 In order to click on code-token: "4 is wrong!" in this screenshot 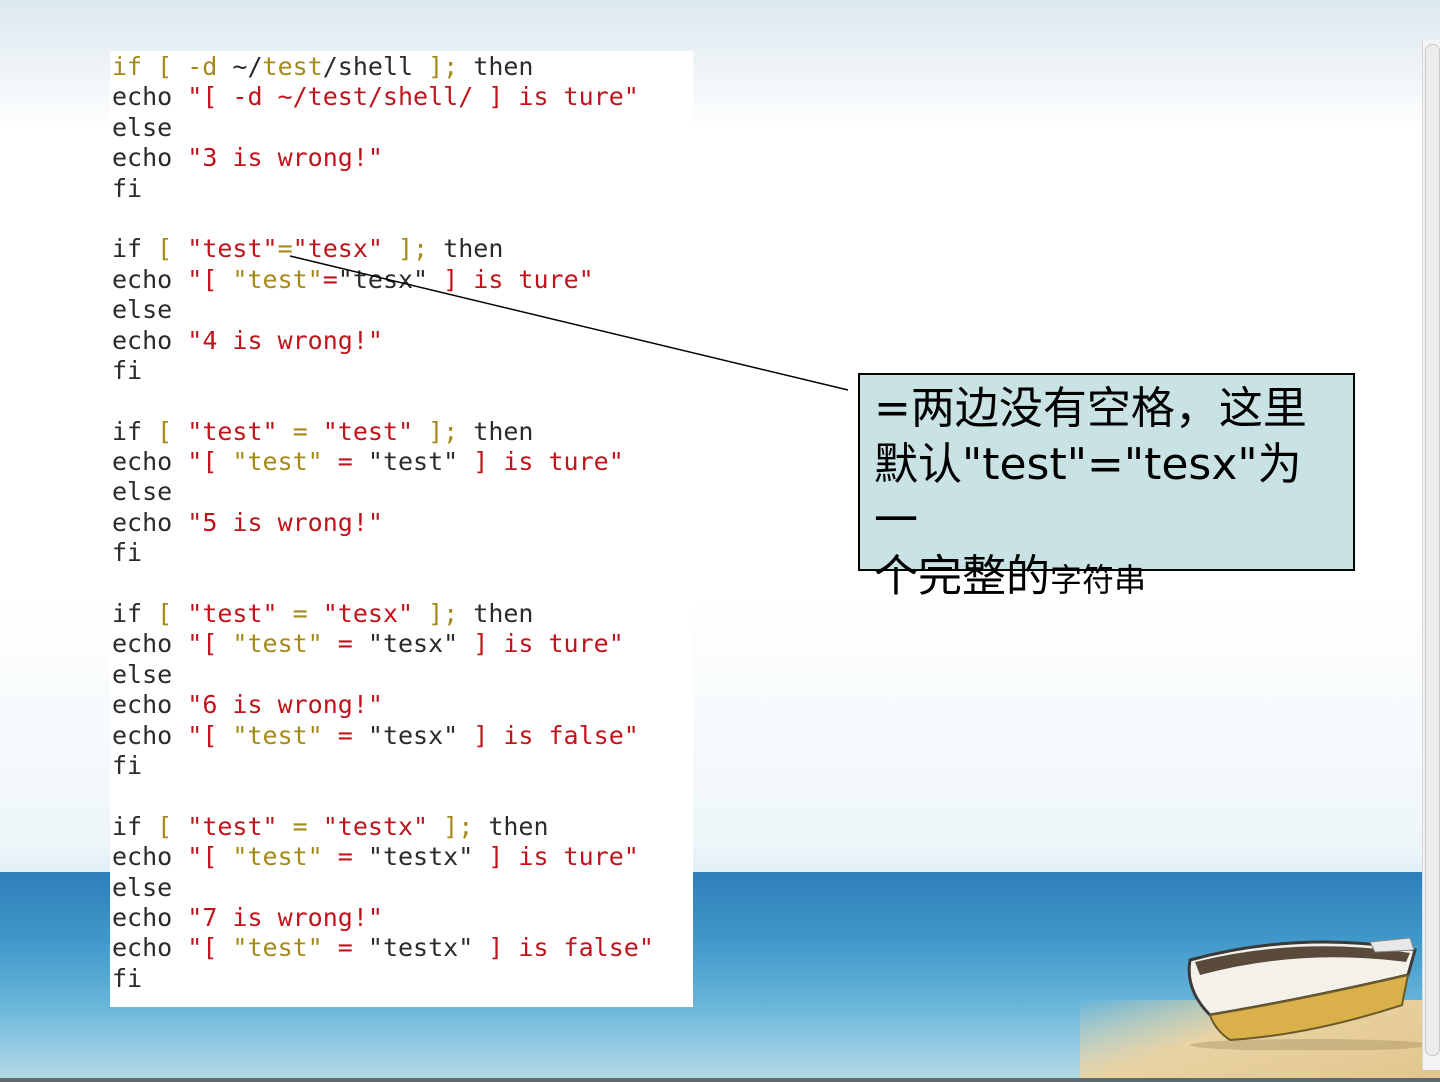, I will do `click(285, 340)`.